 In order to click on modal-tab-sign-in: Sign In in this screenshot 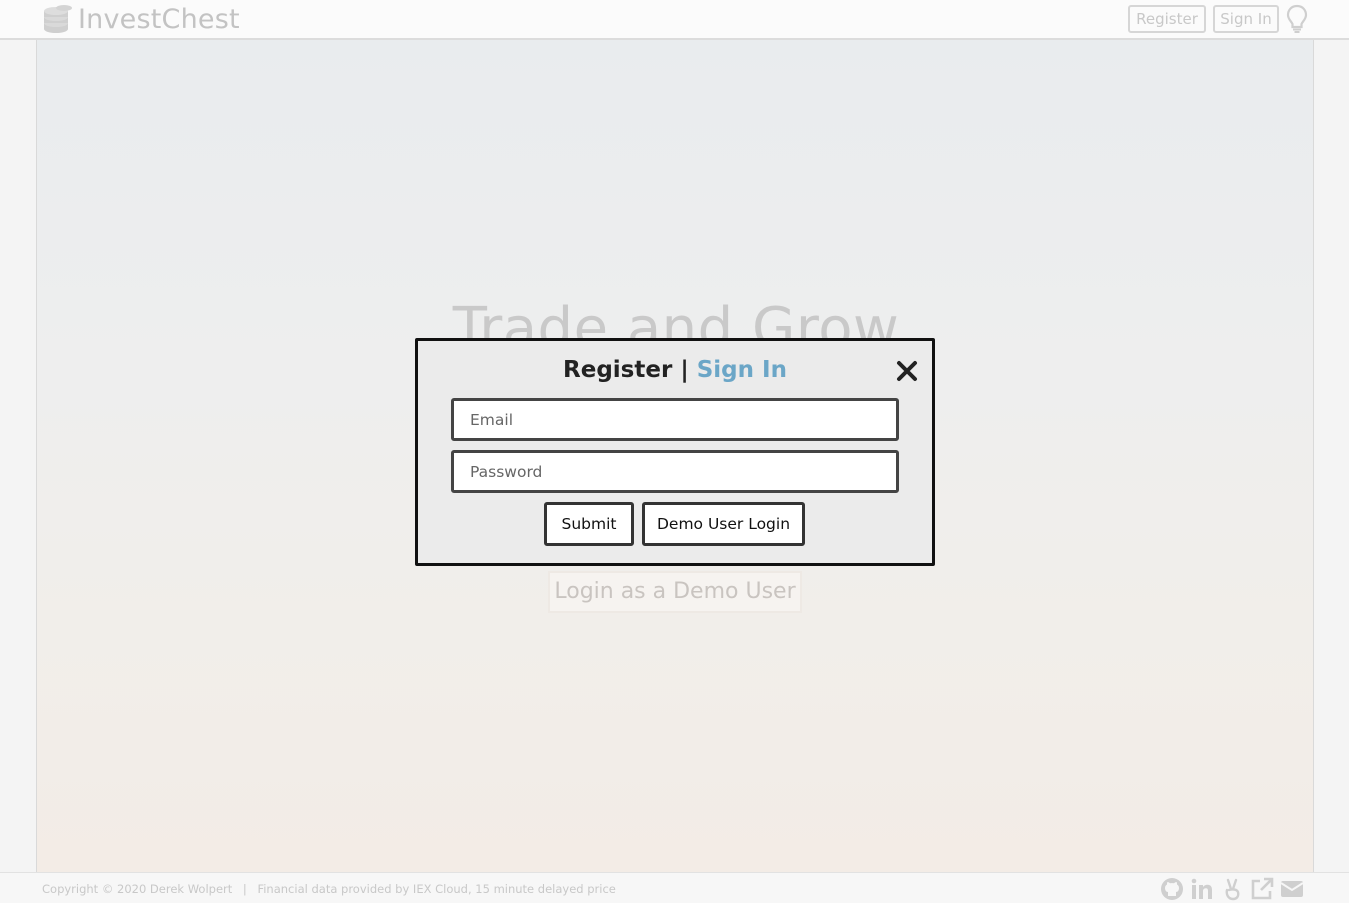, I will do `click(742, 370)`.